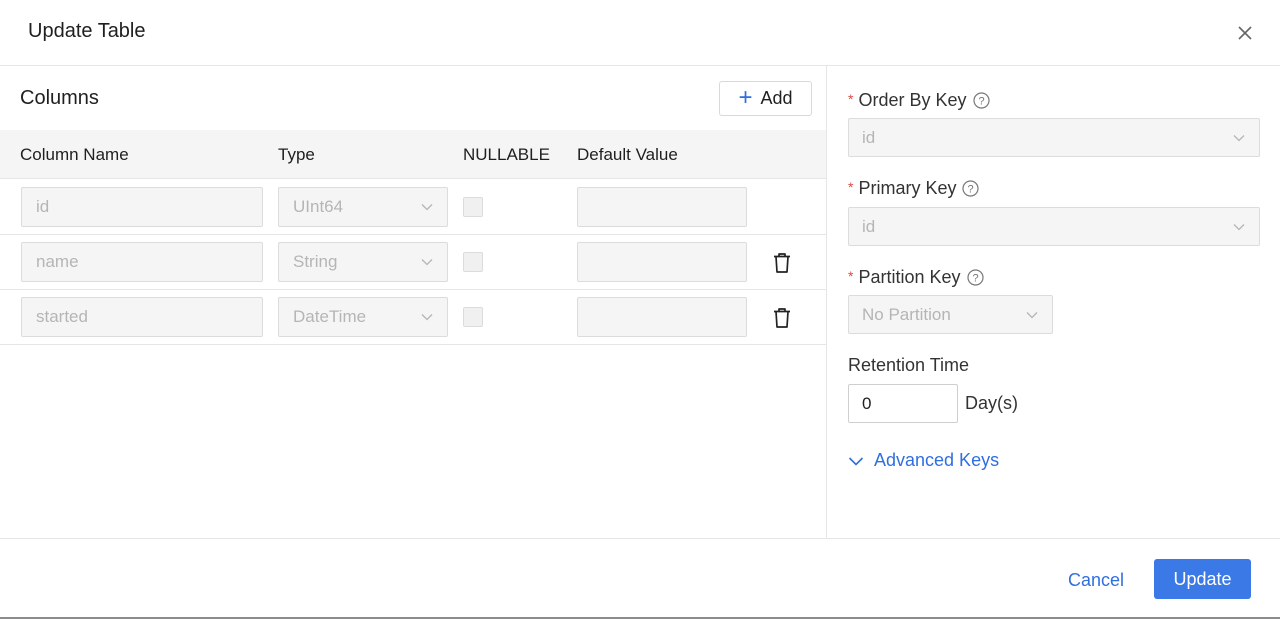  Describe the element at coordinates (363, 207) in the screenshot. I see `column-type-select: UInt64` at that location.